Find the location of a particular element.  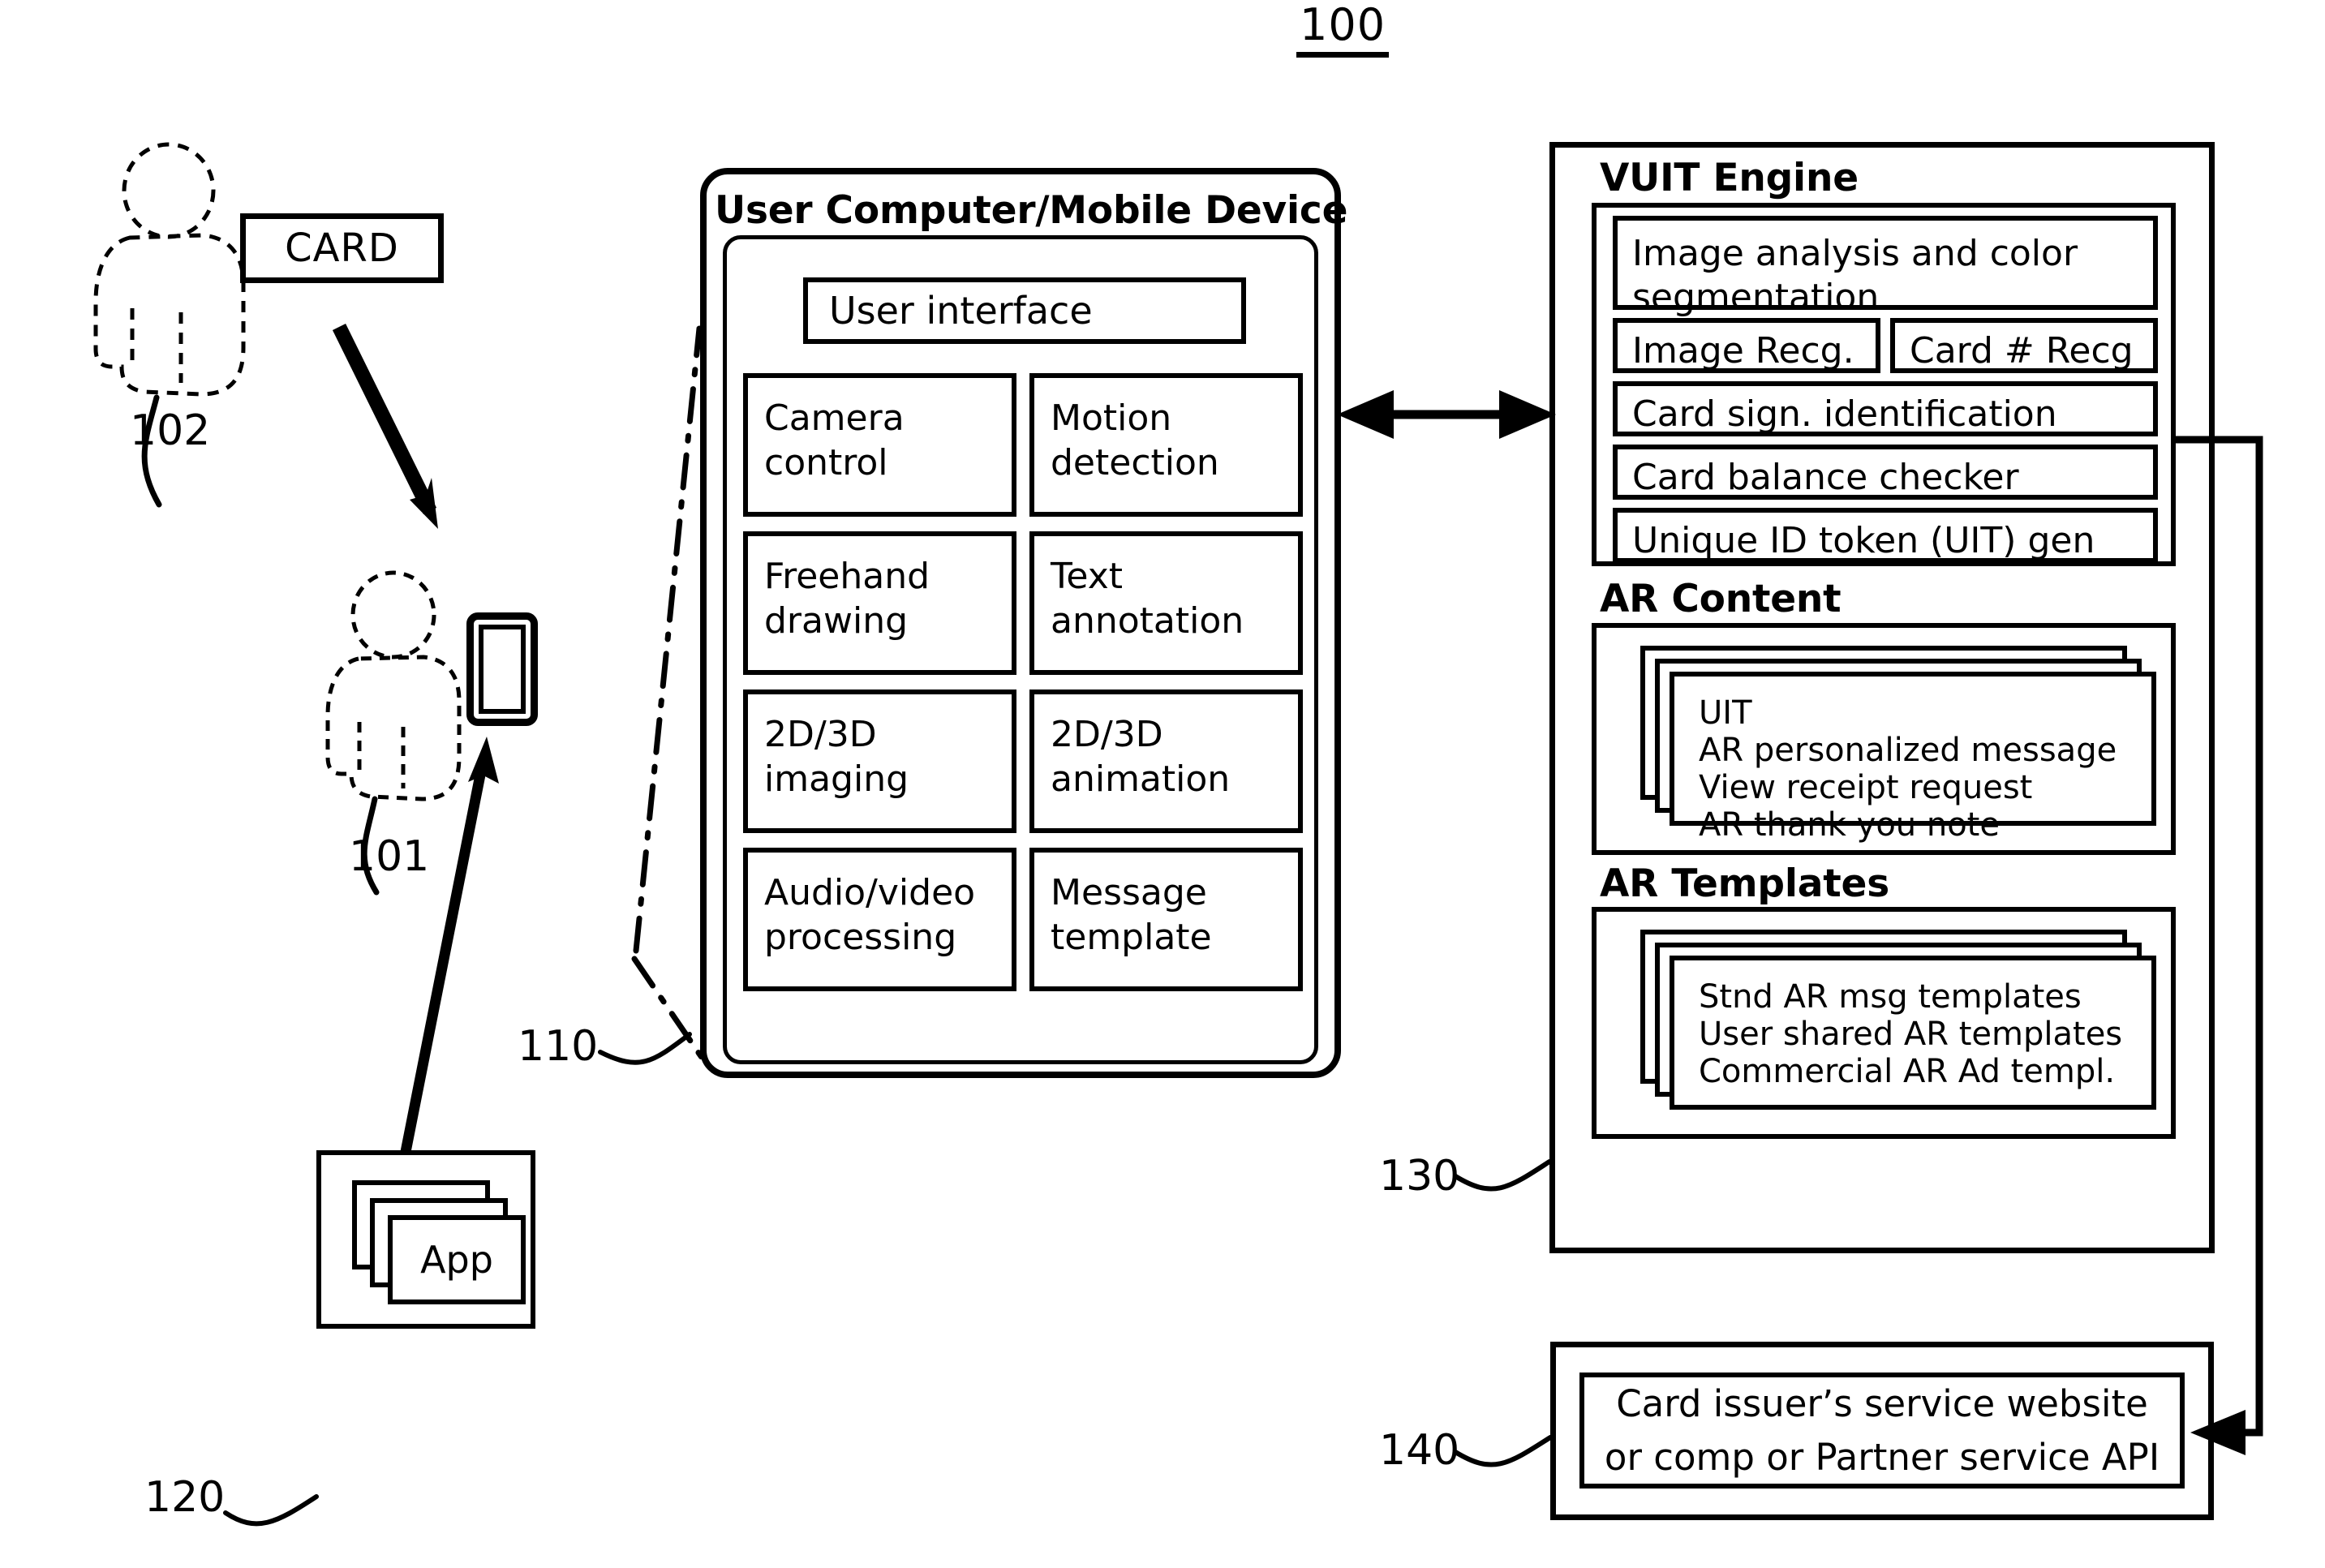

figure-number: 100 is located at coordinates (1343, 30).